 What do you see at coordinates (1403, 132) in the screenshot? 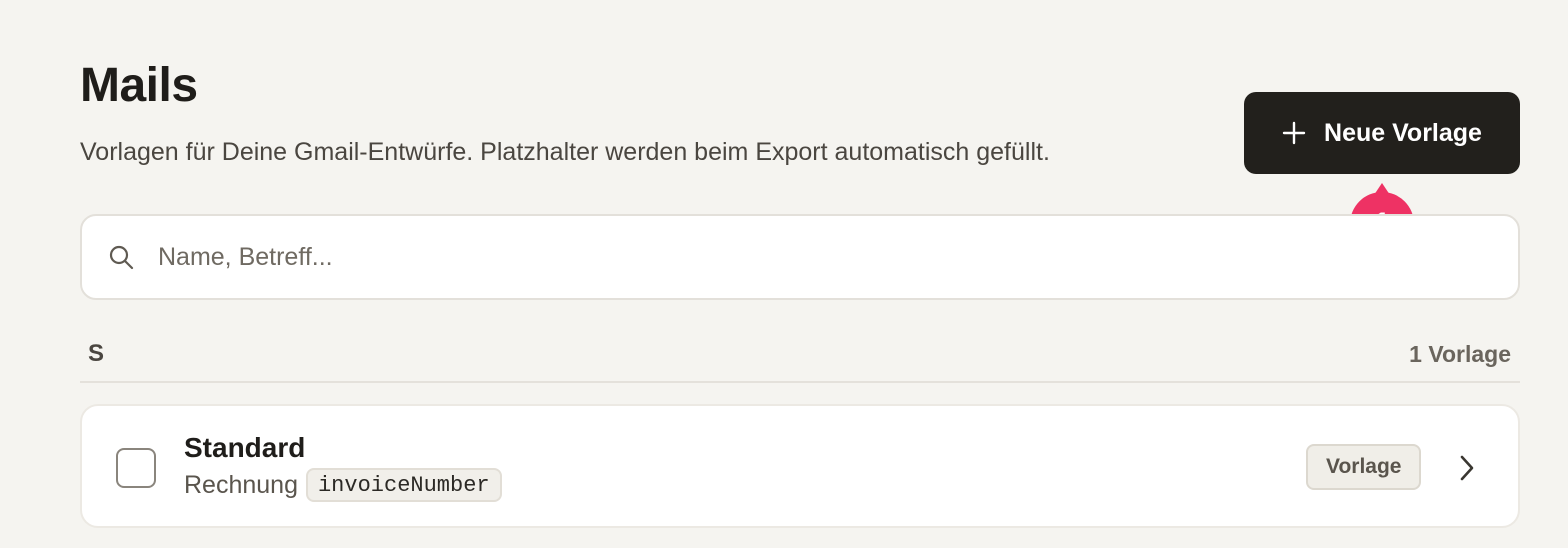
I see `new-template-label: Neue Vorlage` at bounding box center [1403, 132].